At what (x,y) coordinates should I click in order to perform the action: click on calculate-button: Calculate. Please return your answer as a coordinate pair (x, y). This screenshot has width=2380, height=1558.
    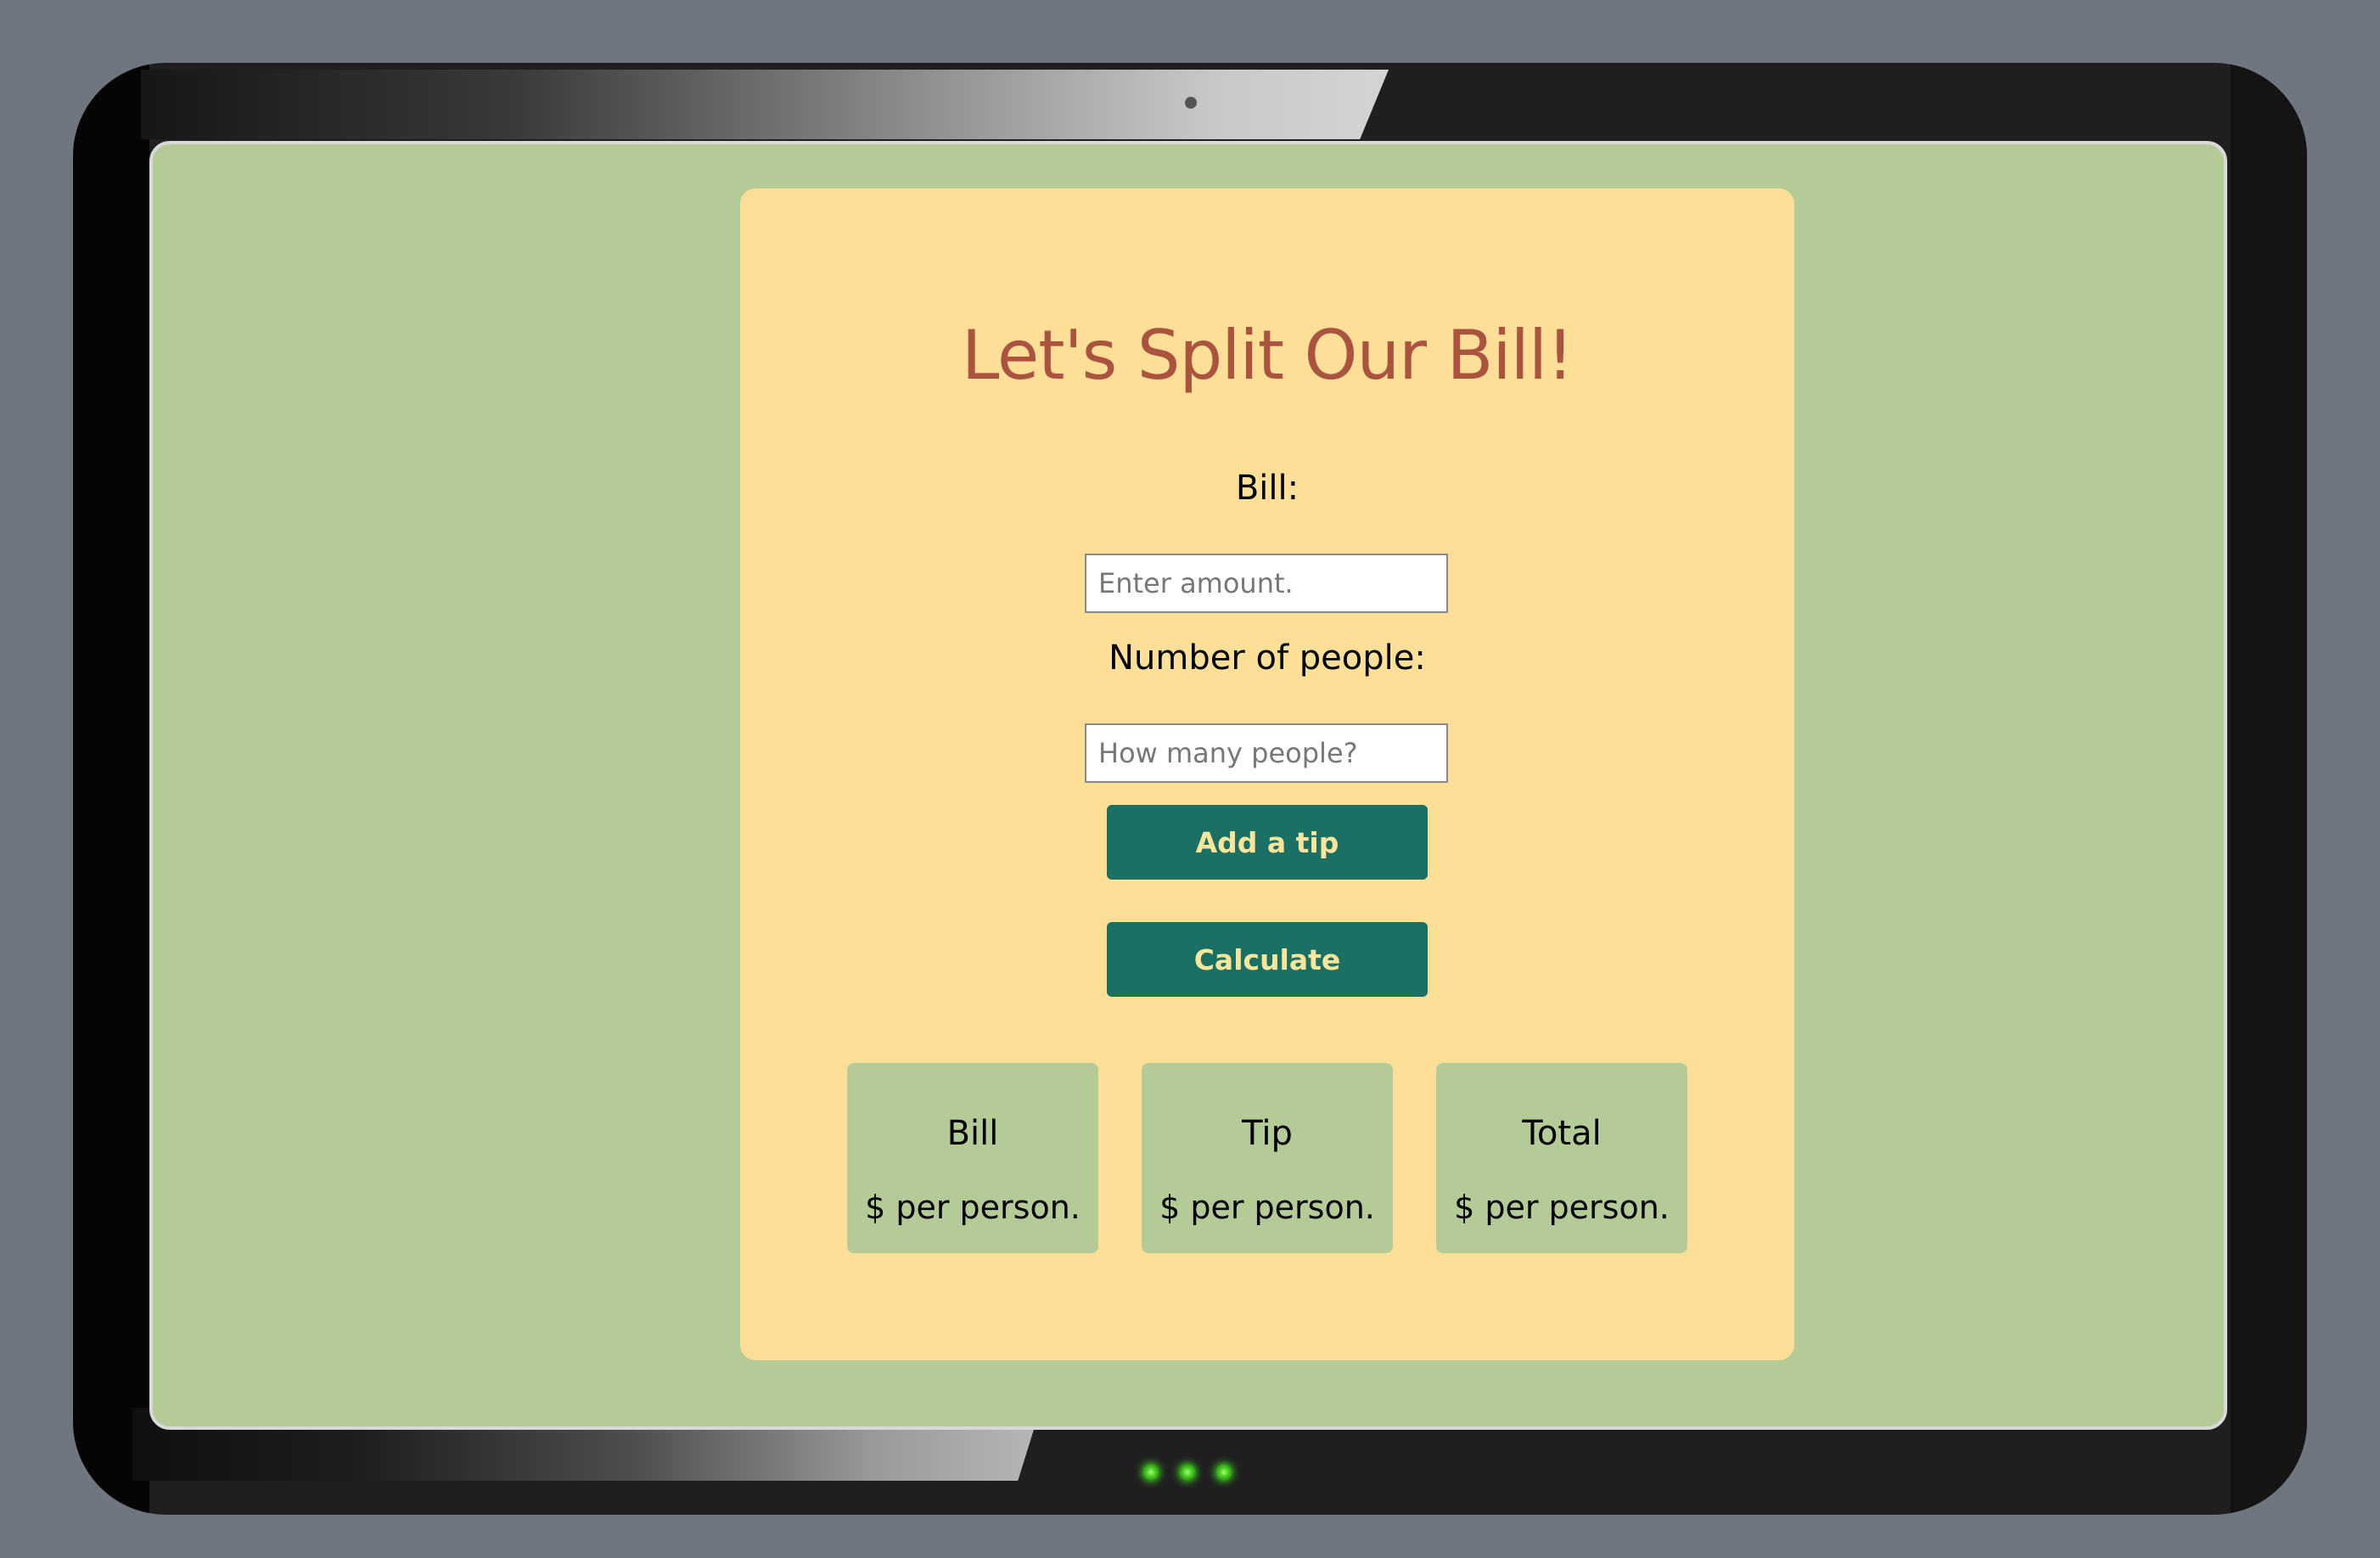
    Looking at the image, I should click on (1267, 960).